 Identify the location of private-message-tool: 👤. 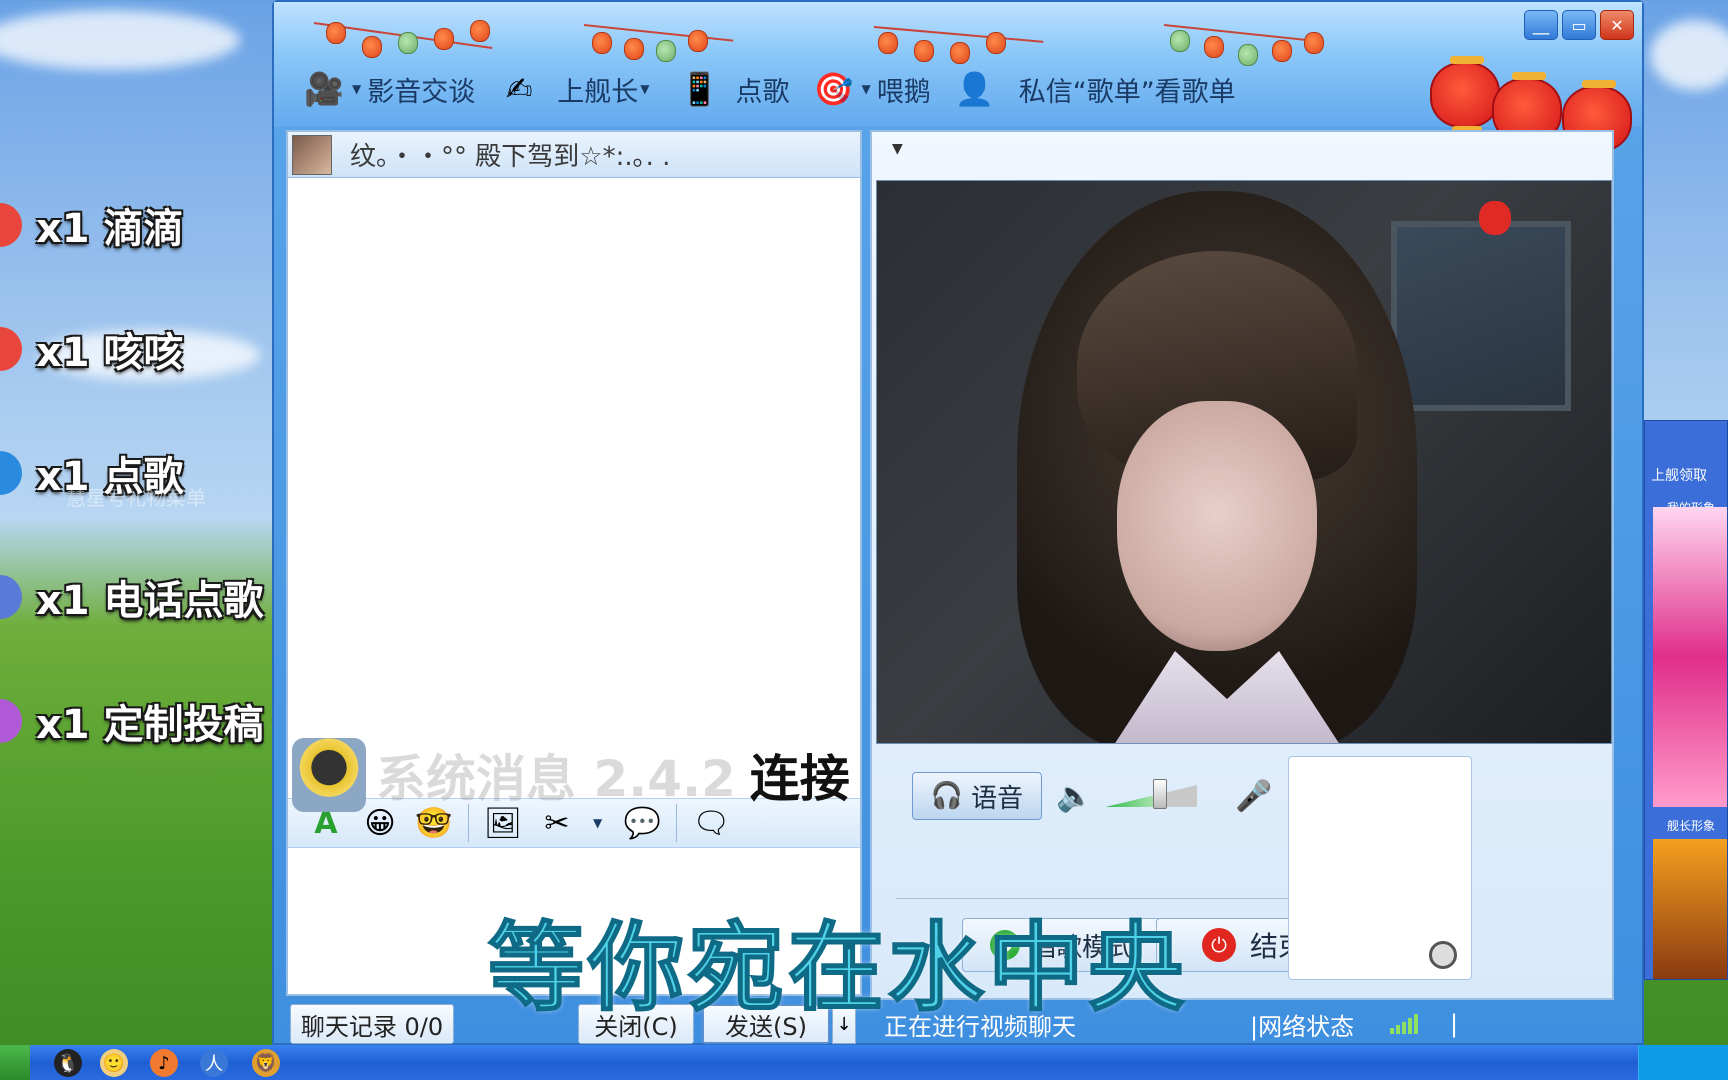
(975, 89).